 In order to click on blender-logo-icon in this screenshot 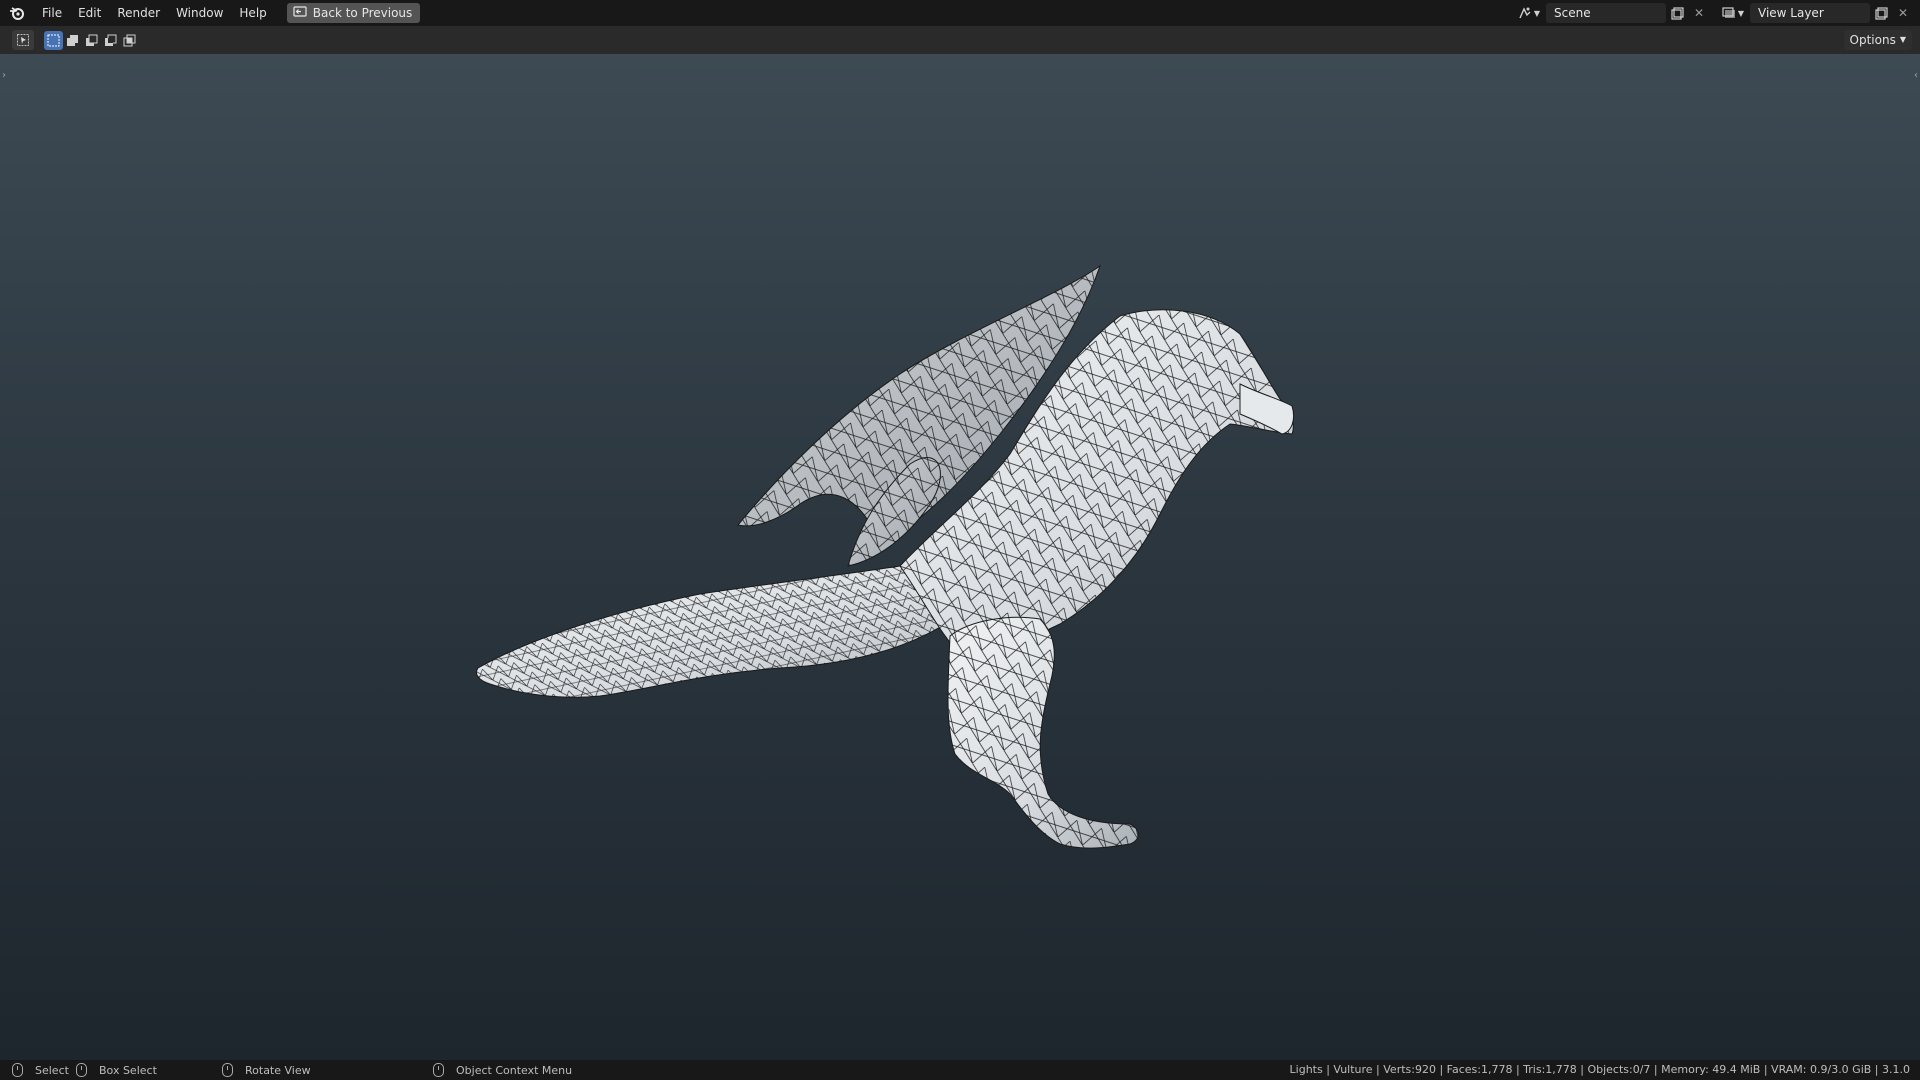, I will do `click(17, 13)`.